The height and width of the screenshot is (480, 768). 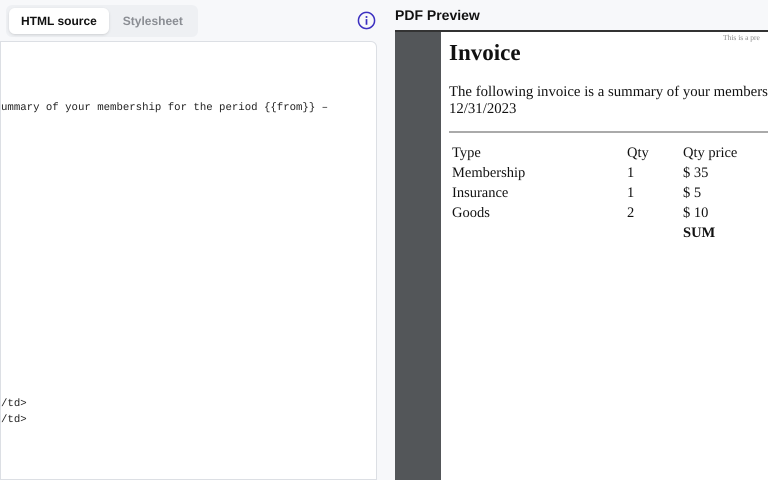 What do you see at coordinates (437, 15) in the screenshot?
I see `preview-title: PDF Preview` at bounding box center [437, 15].